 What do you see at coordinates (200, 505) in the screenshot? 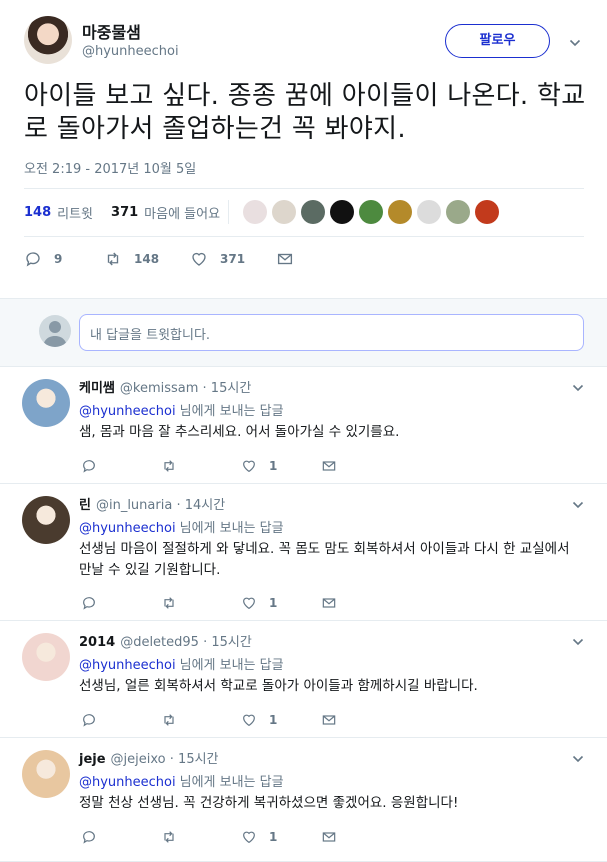
I see `reply-time: · 14시간` at bounding box center [200, 505].